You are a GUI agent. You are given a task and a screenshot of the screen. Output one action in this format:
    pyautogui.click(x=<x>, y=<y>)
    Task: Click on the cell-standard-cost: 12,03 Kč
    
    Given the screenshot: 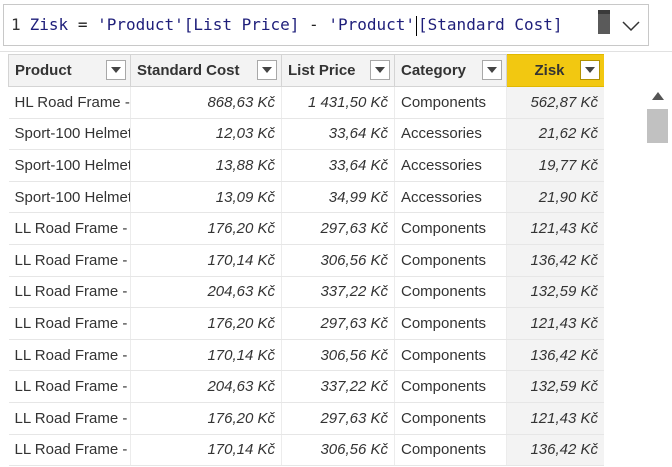 What is the action you would take?
    pyautogui.click(x=206, y=134)
    